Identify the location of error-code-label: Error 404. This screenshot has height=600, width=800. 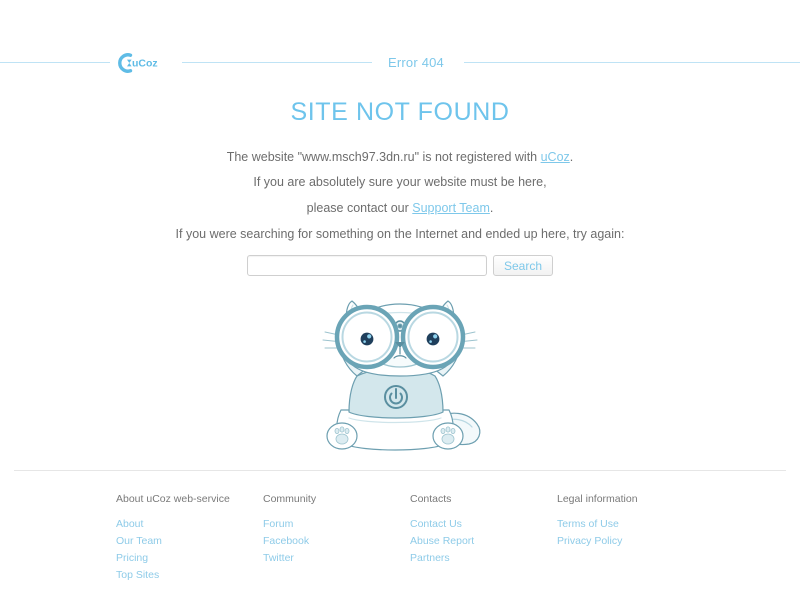
(416, 63).